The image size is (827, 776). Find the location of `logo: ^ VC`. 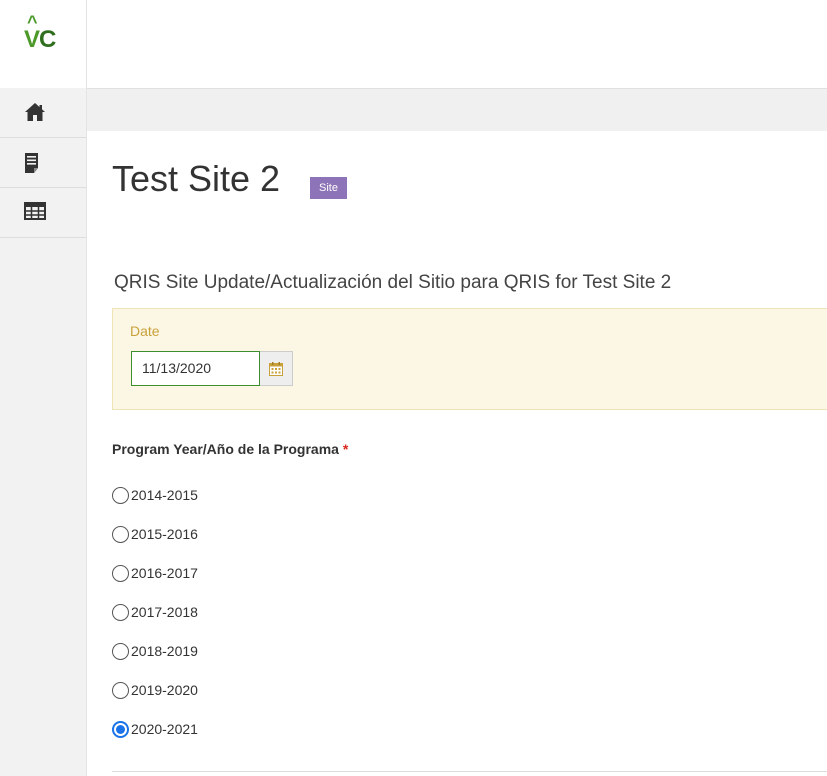

logo: ^ VC is located at coordinates (40, 33).